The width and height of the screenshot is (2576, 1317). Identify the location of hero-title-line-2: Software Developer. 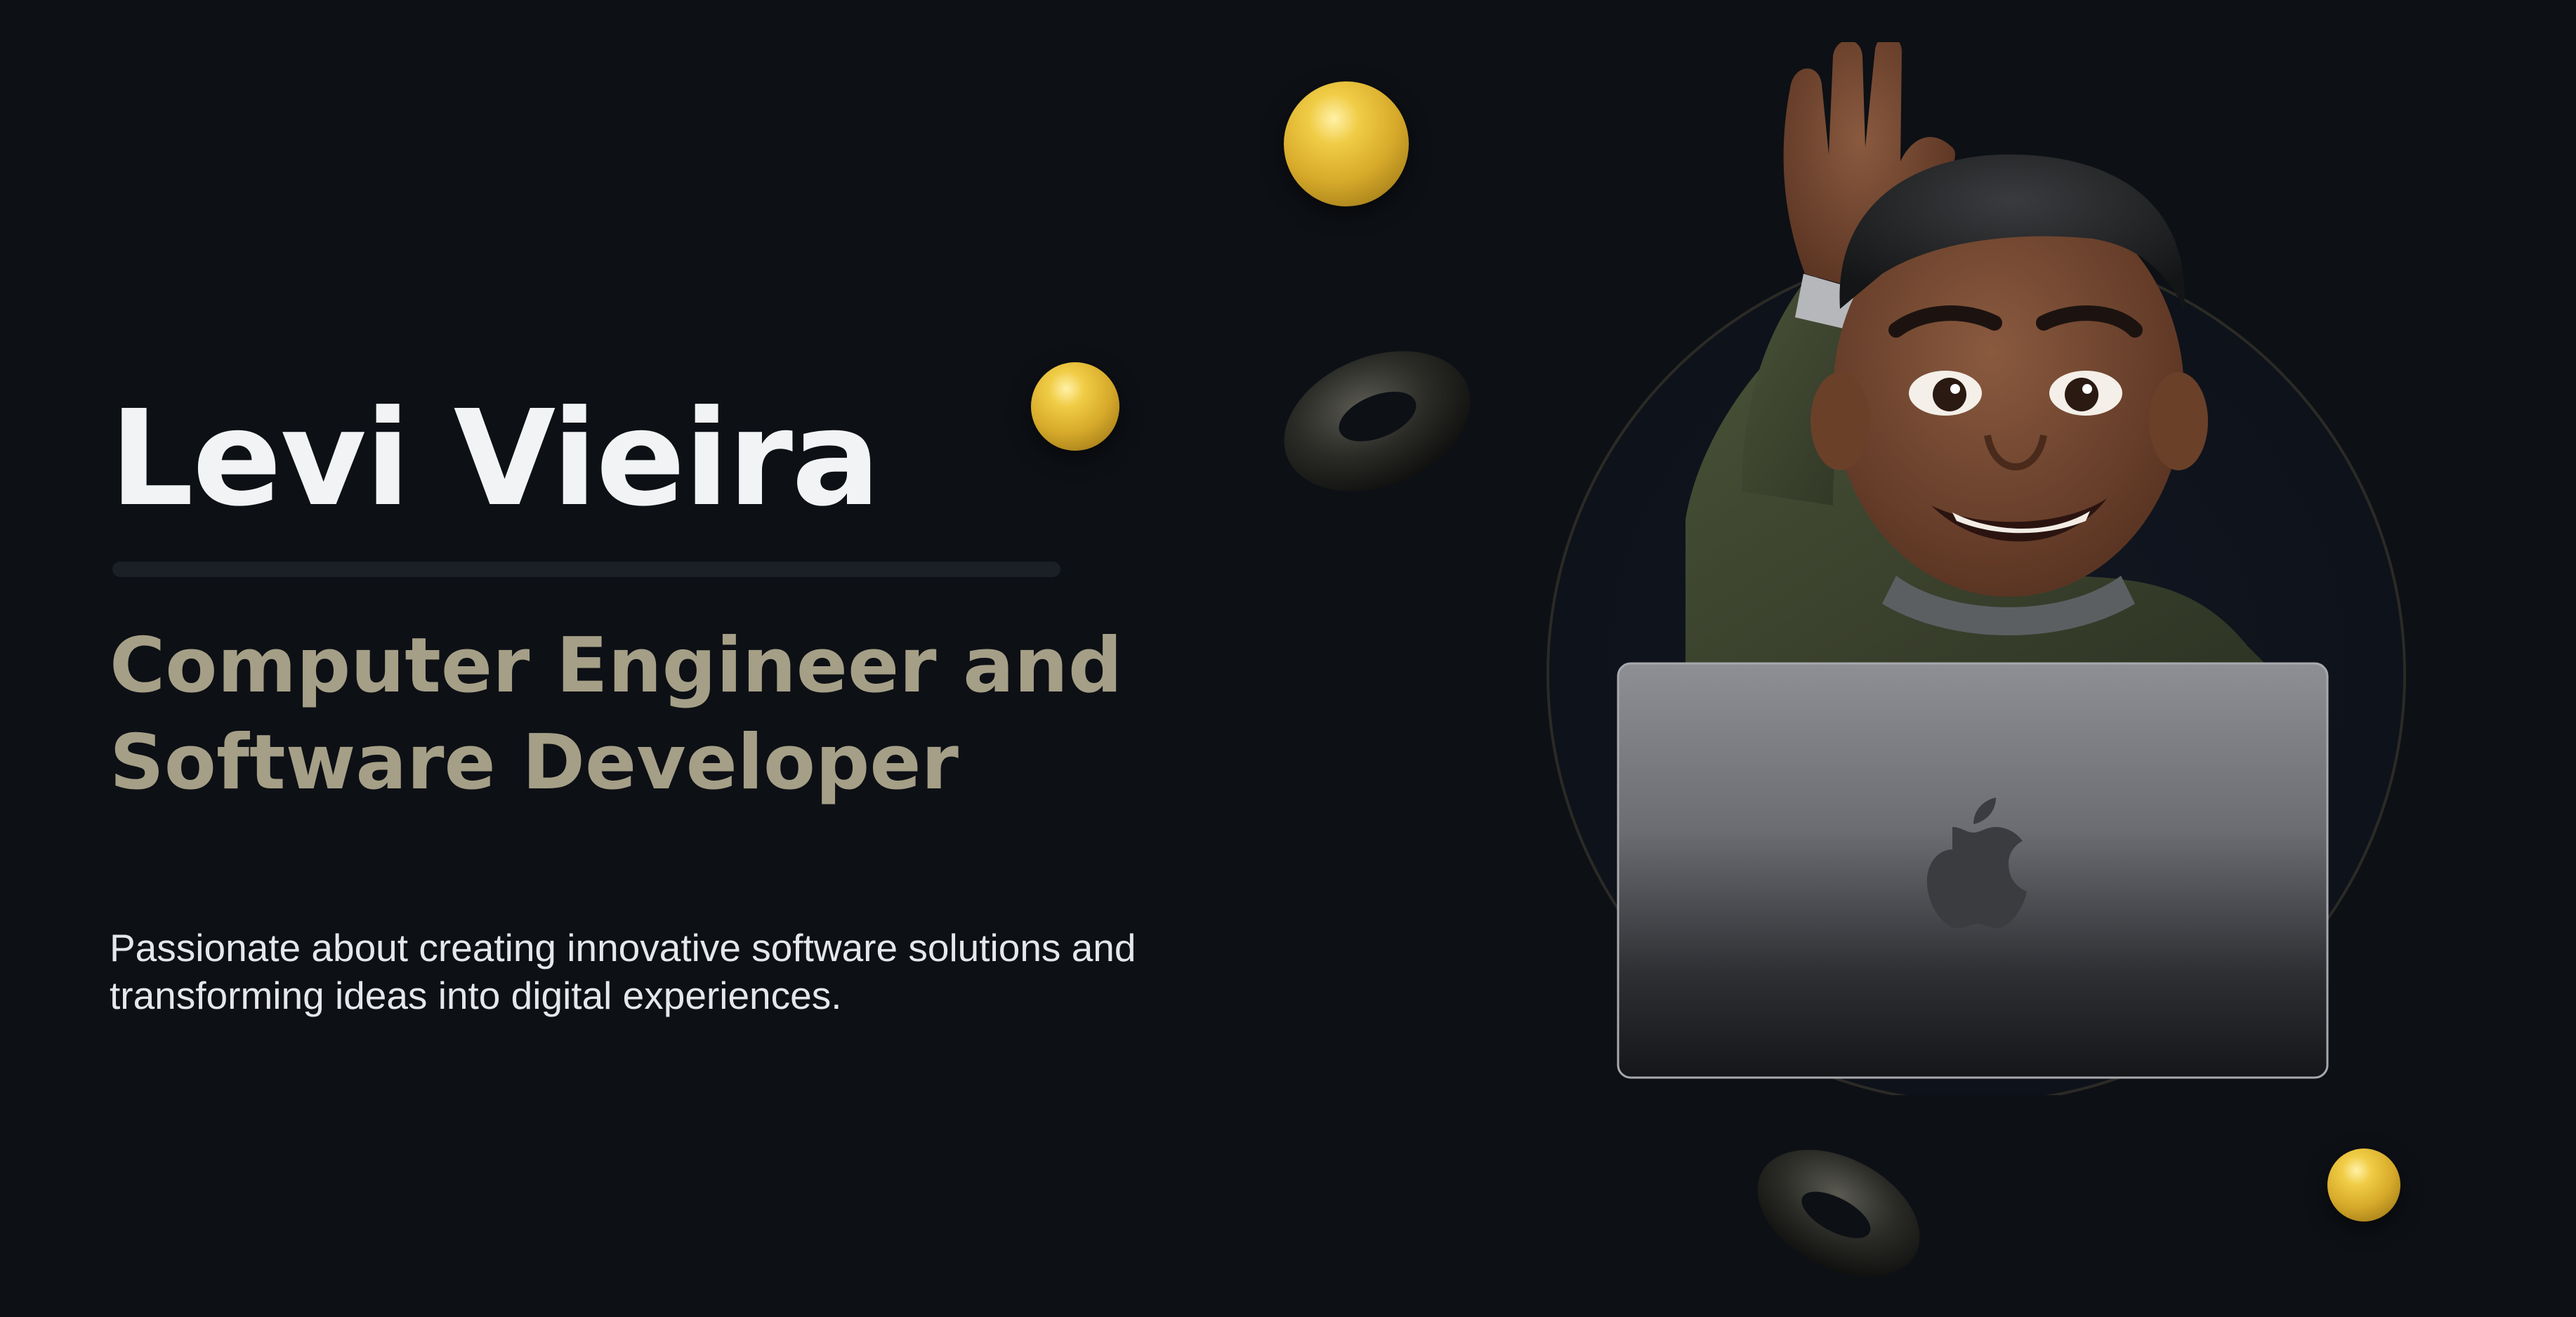
(534, 763).